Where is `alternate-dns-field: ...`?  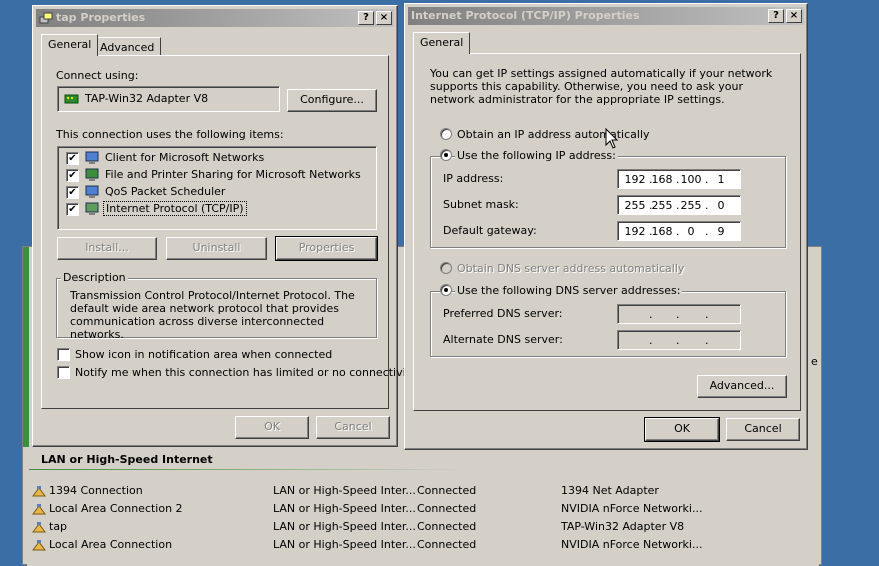
alternate-dns-field: ... is located at coordinates (679, 340).